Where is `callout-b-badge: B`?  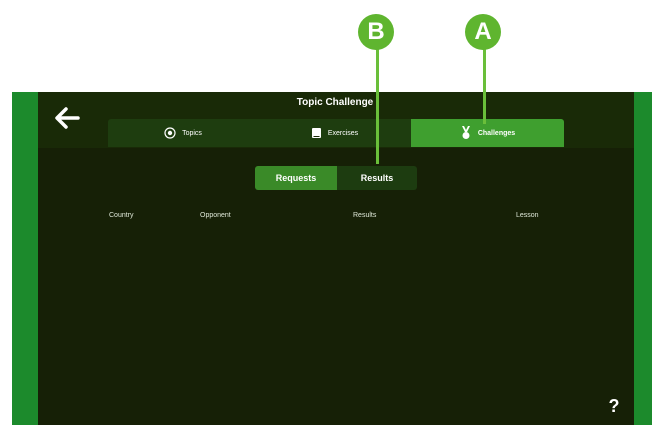 callout-b-badge: B is located at coordinates (376, 32).